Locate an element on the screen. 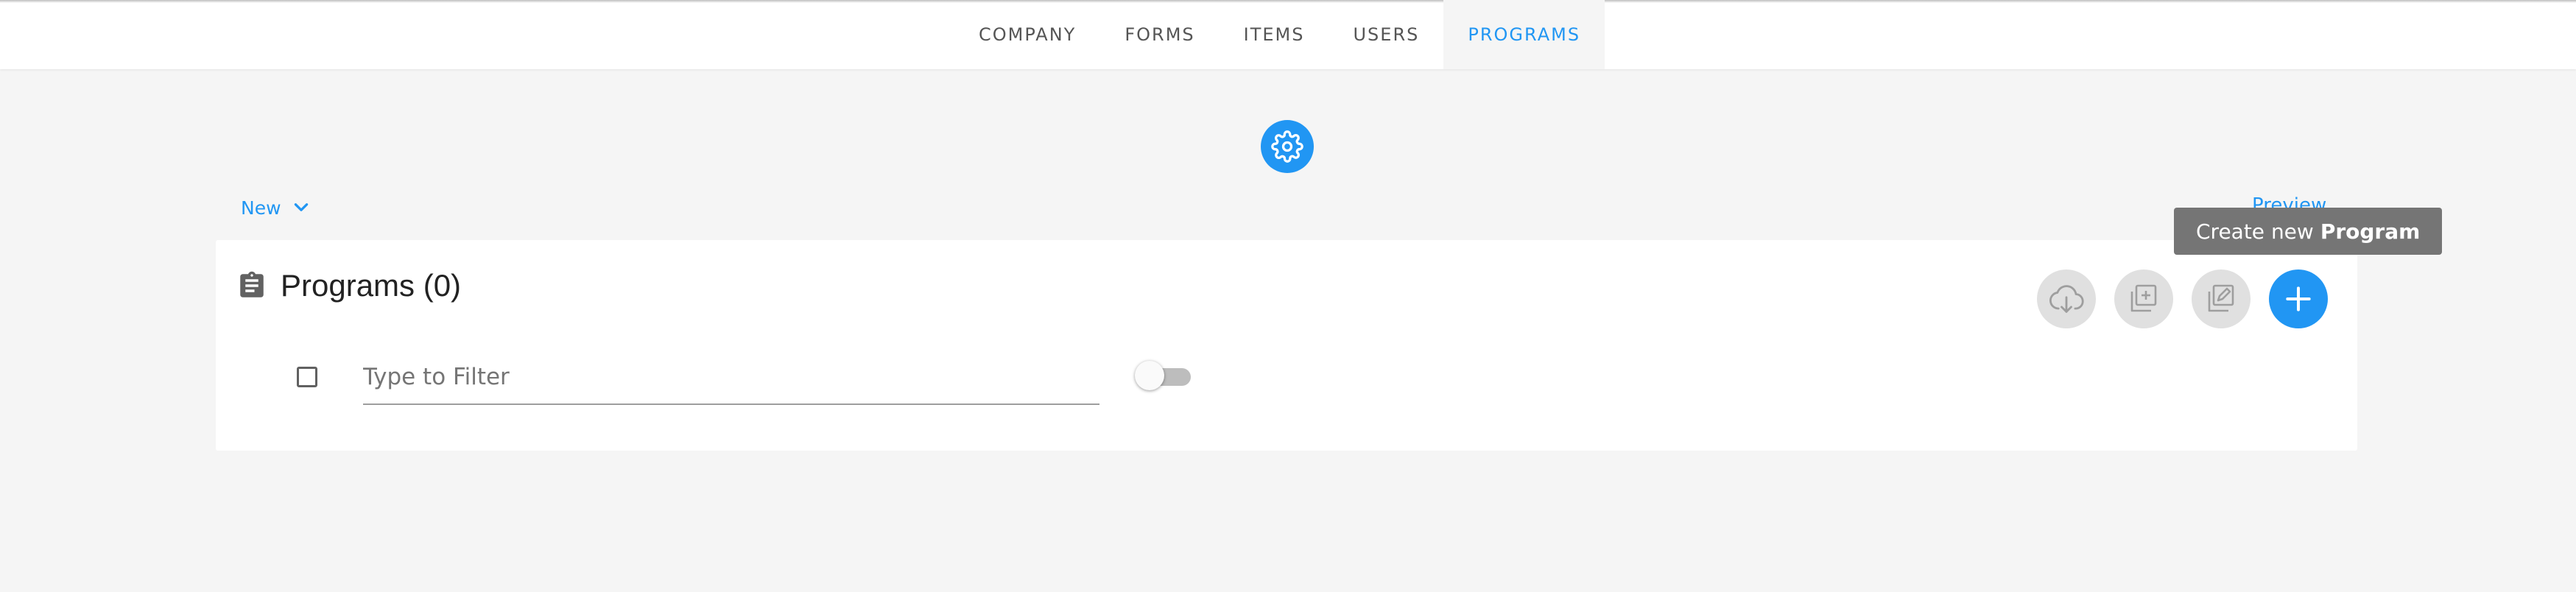 This screenshot has height=592, width=2576. select-all-checkbox is located at coordinates (307, 377).